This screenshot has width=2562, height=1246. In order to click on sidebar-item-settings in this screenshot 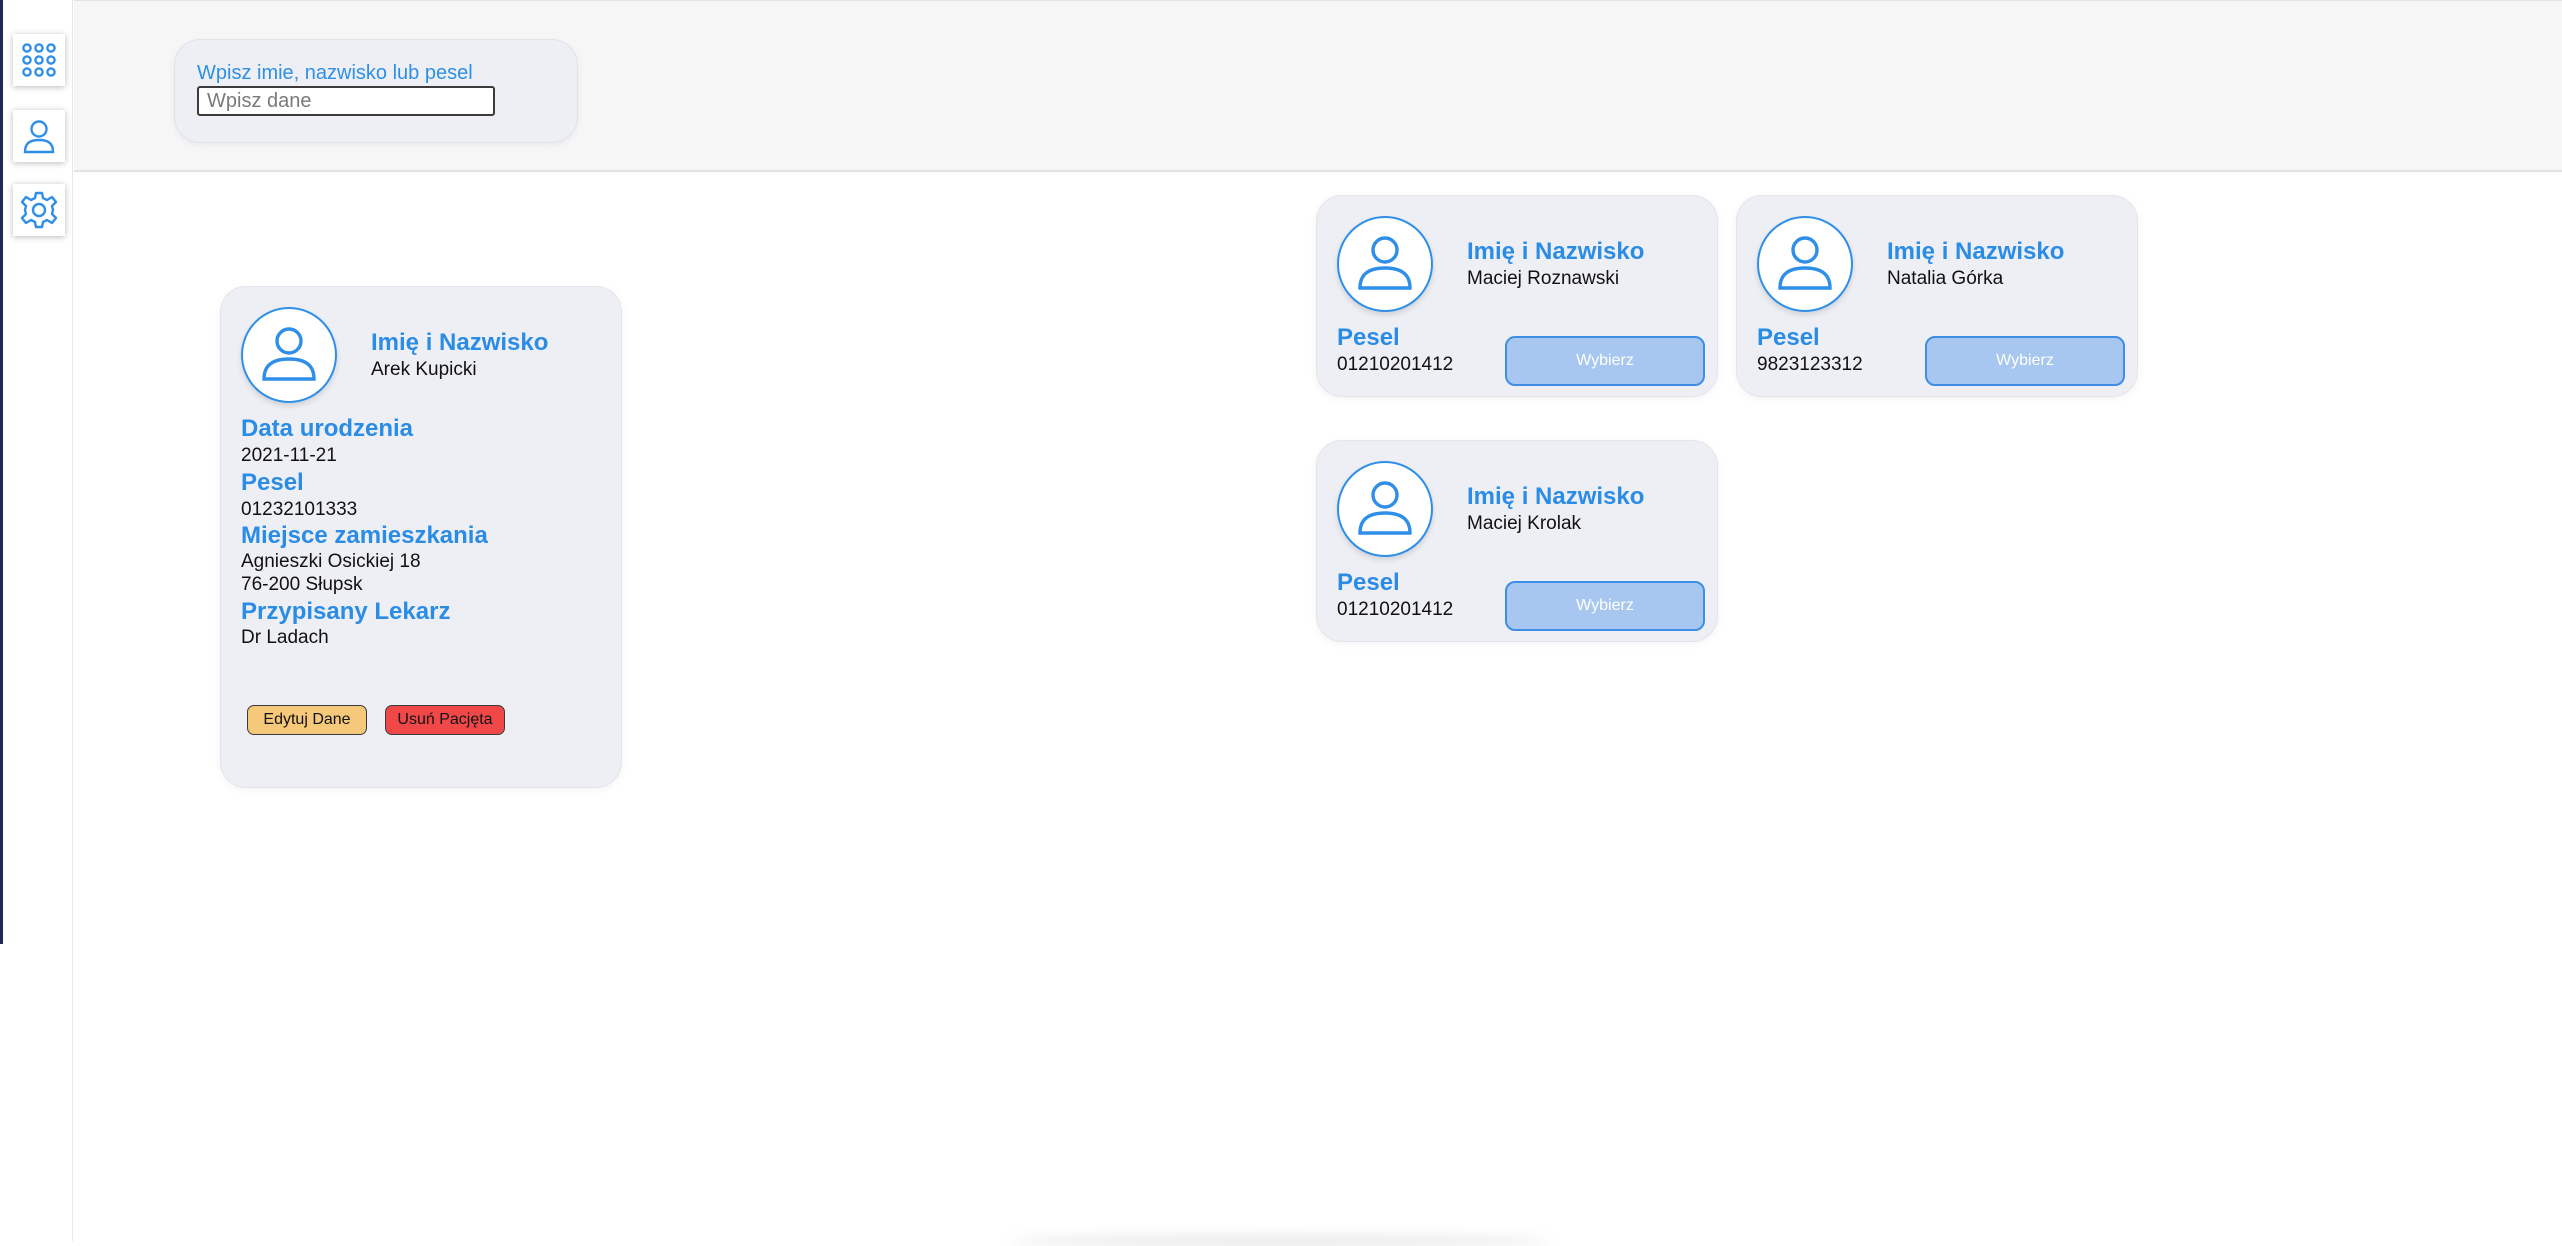, I will do `click(39, 210)`.